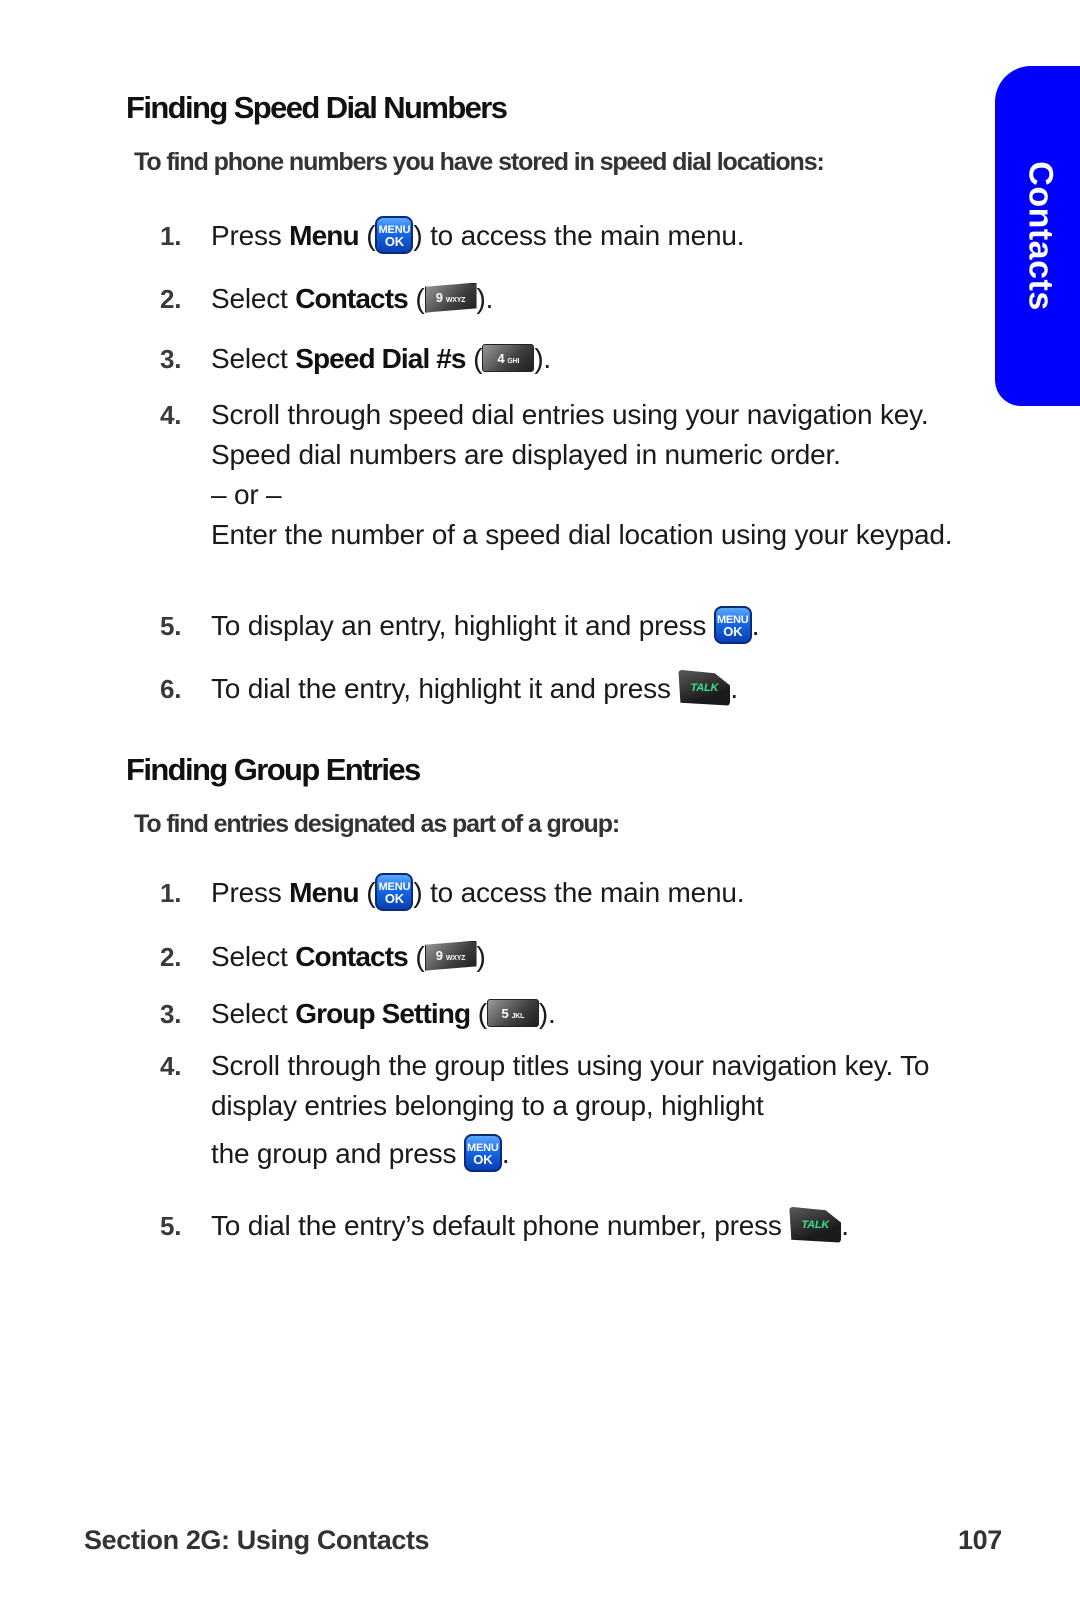  Describe the element at coordinates (171, 689) in the screenshot. I see `step-number: 6.` at that location.